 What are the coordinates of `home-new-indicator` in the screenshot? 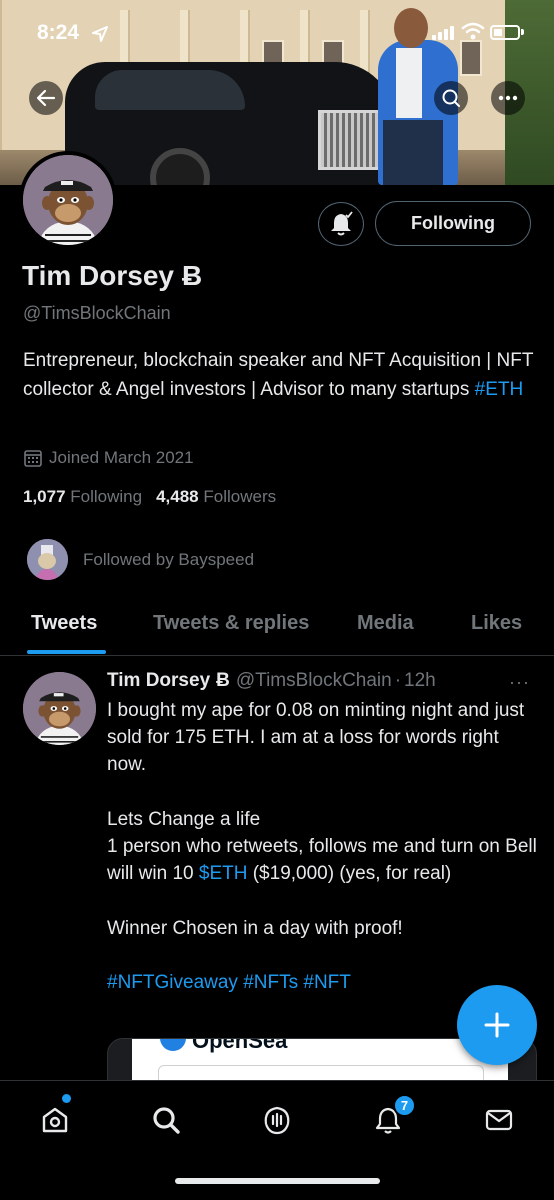 It's located at (66, 1098).